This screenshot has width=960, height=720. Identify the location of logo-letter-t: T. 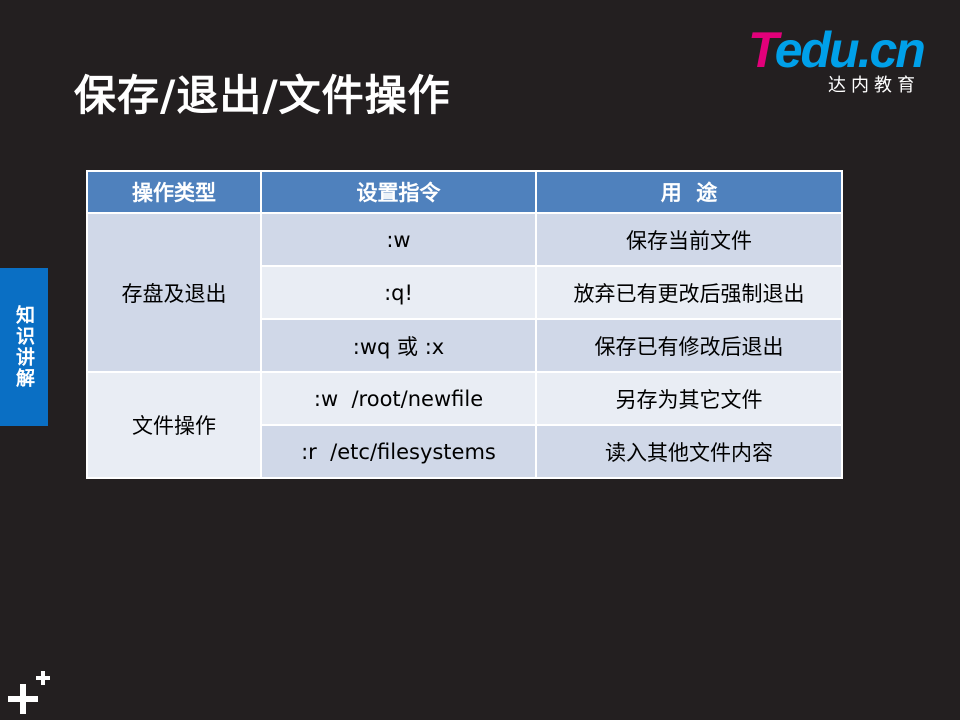
(762, 50).